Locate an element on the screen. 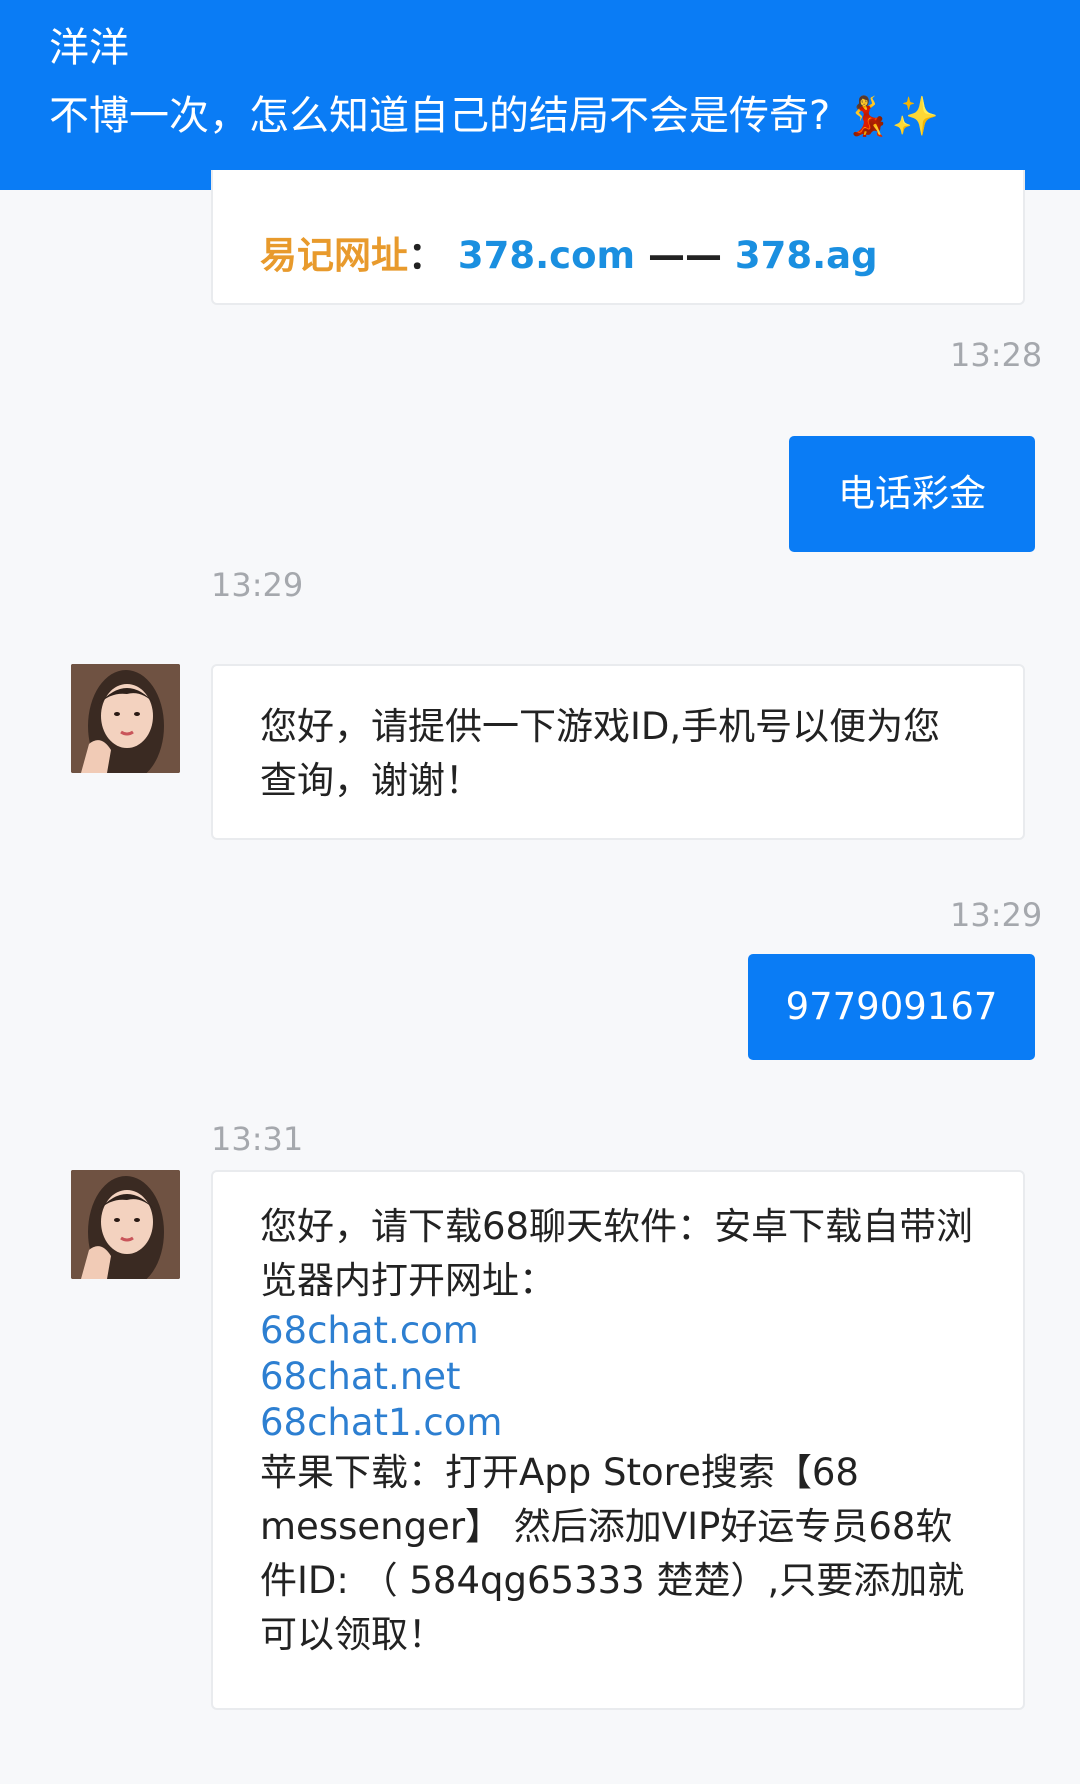 Image resolution: width=1080 pixels, height=1784 pixels. url-link-2: 378.ag is located at coordinates (806, 255).